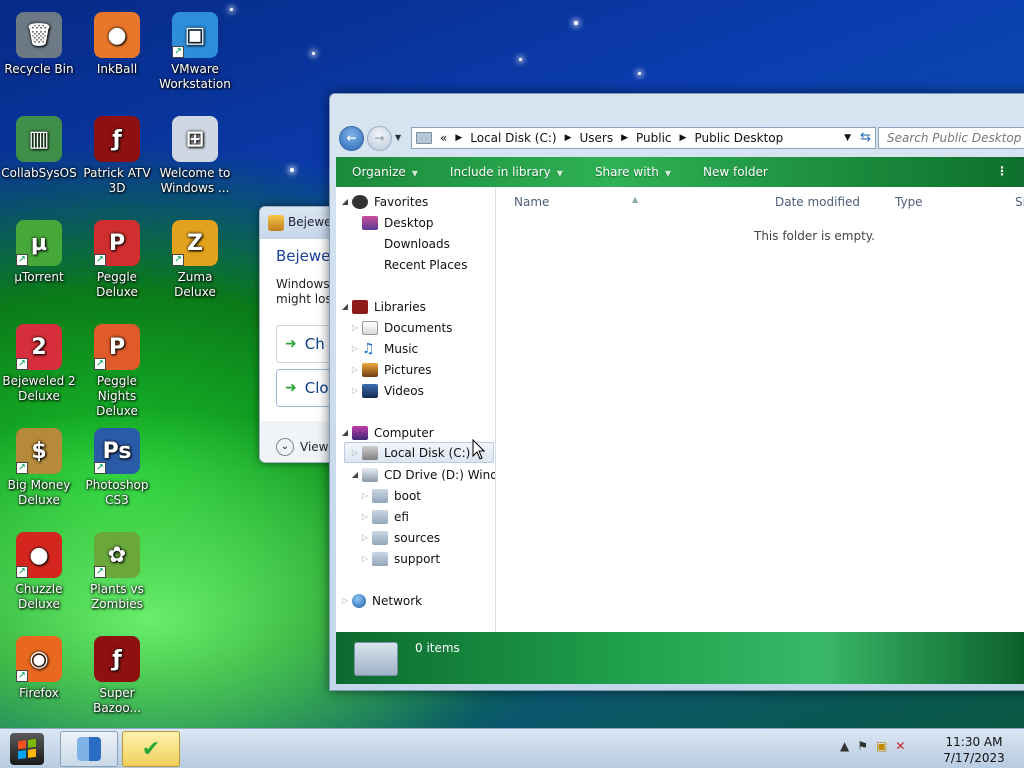 The width and height of the screenshot is (1024, 768). I want to click on taskbar-checklist-button: ✔, so click(151, 749).